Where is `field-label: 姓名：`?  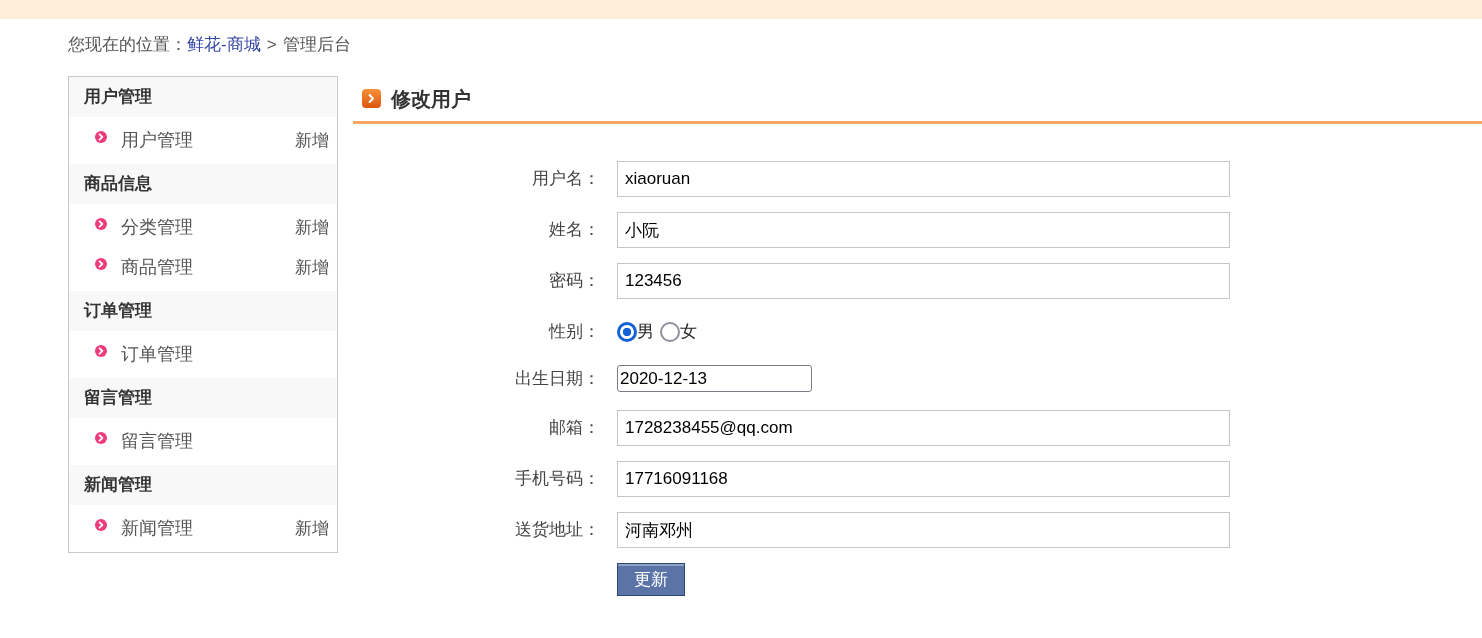 field-label: 姓名： is located at coordinates (574, 230).